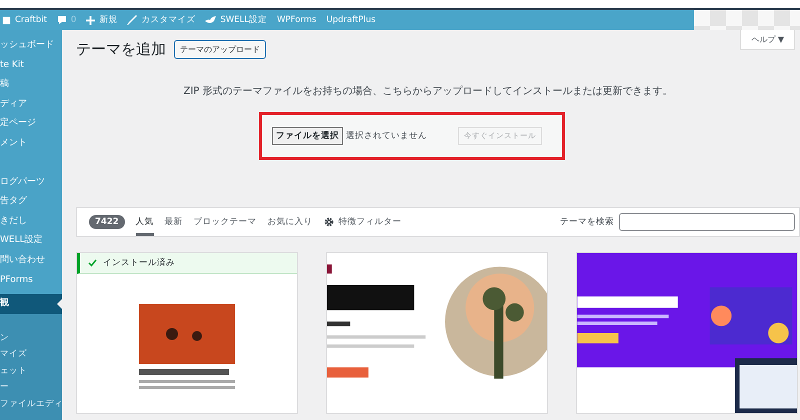 The height and width of the screenshot is (420, 800). I want to click on upload-theme-button: テーマのアップロード, so click(220, 49).